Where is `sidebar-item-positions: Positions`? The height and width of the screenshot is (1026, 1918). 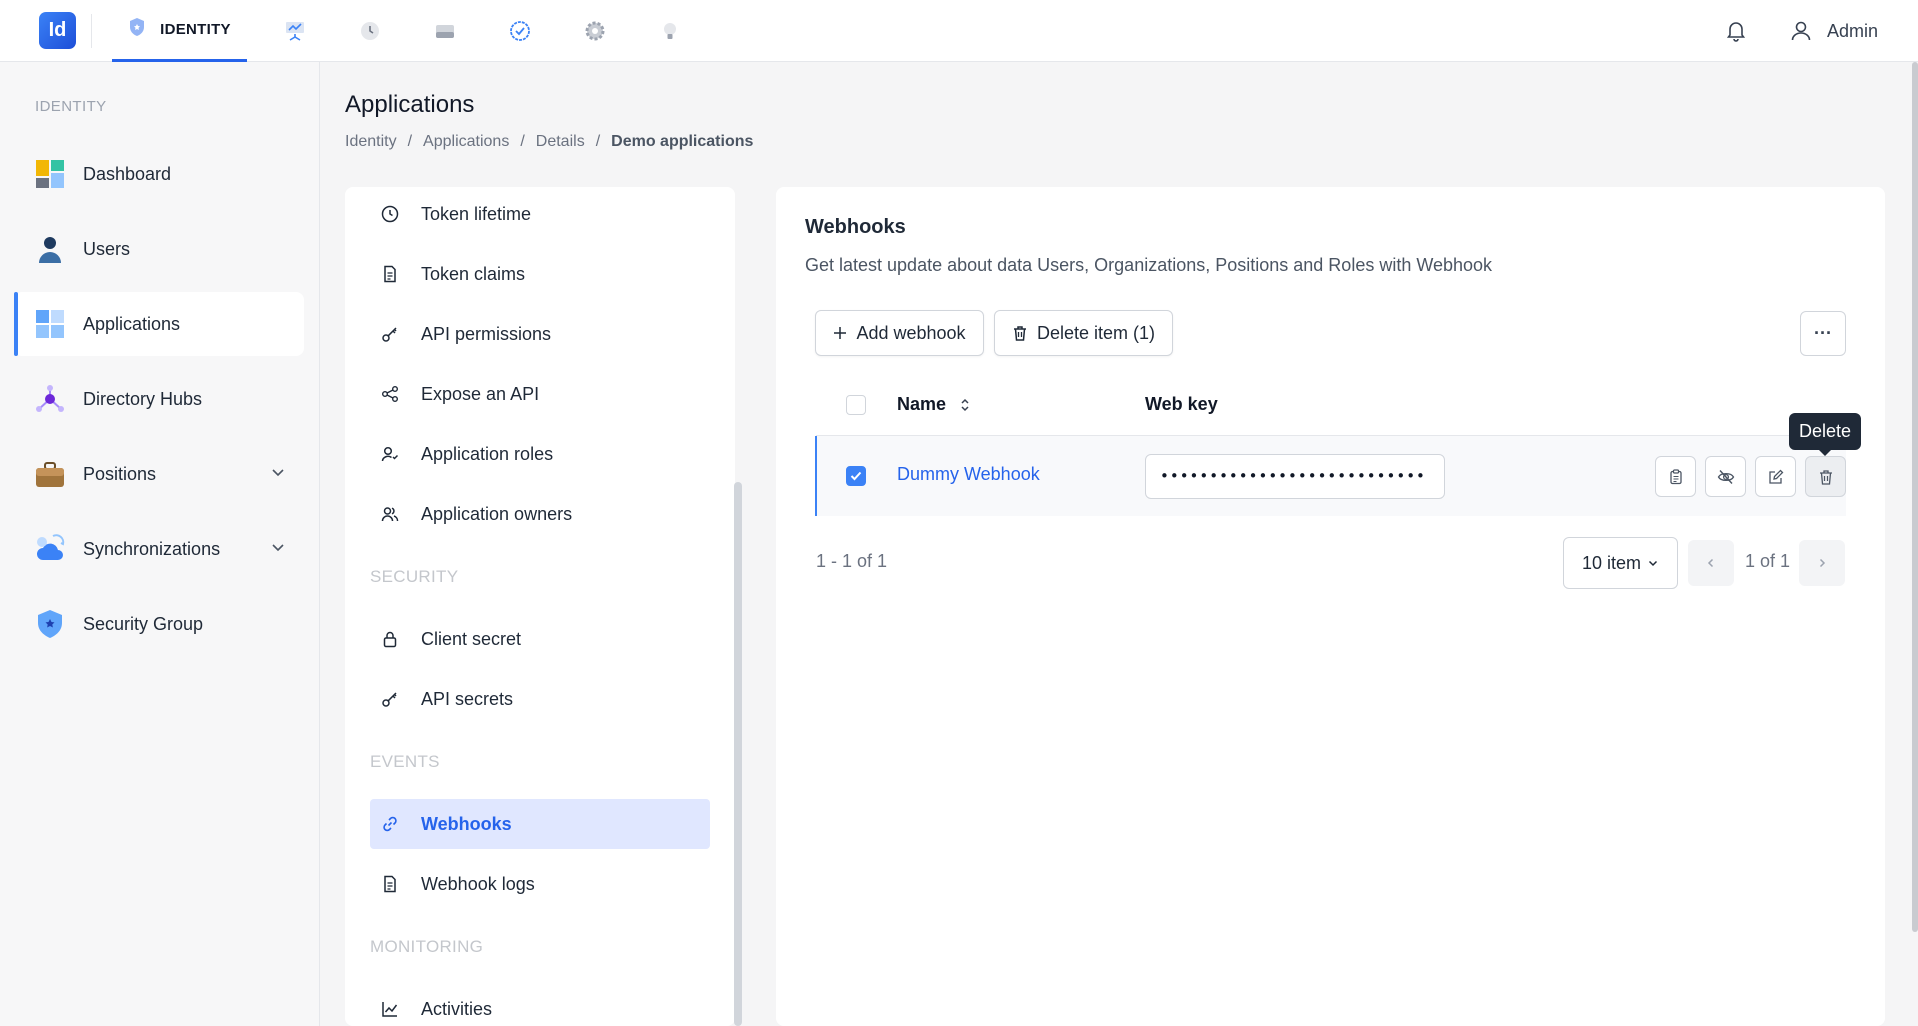
sidebar-item-positions: Positions is located at coordinates (159, 474).